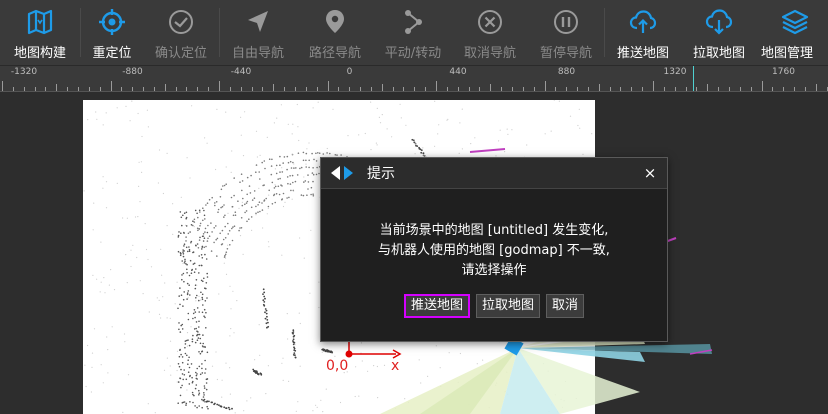 This screenshot has height=414, width=828. What do you see at coordinates (112, 22) in the screenshot?
I see `crosshair-icon` at bounding box center [112, 22].